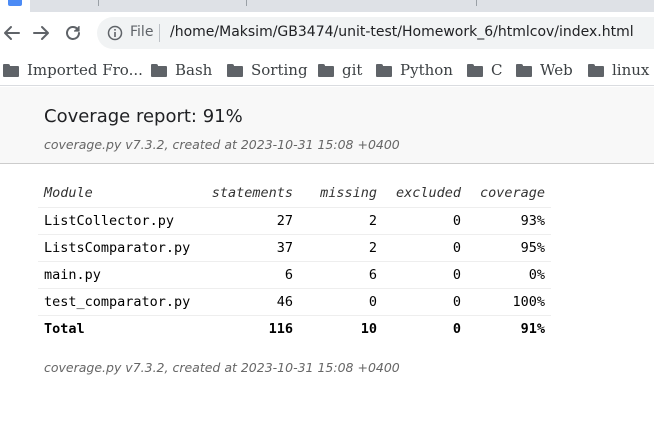  Describe the element at coordinates (120, 302) in the screenshot. I see `module-link: test_comparator.py` at that location.